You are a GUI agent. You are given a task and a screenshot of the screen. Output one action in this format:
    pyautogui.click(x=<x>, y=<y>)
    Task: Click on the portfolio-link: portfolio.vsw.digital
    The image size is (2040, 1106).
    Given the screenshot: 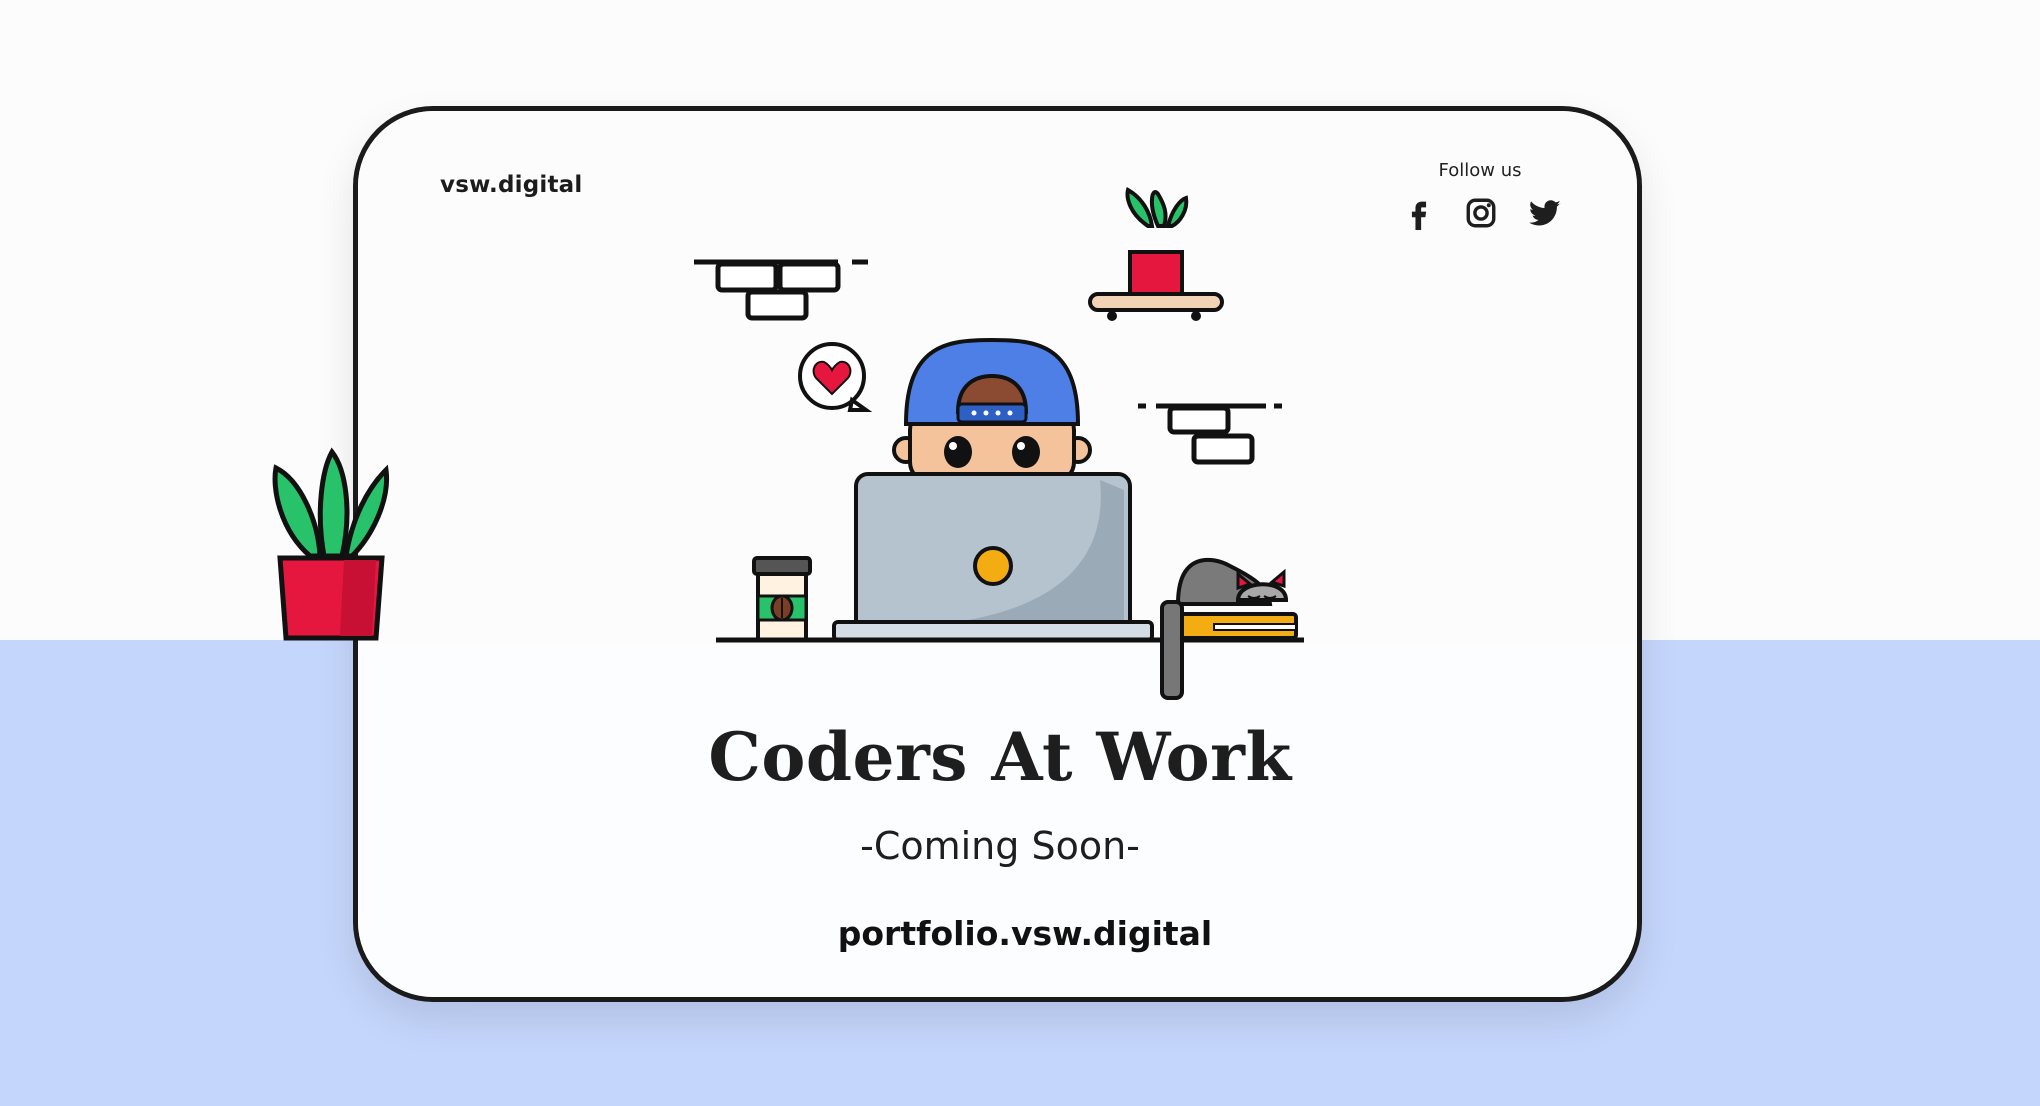 What is the action you would take?
    pyautogui.click(x=1025, y=933)
    